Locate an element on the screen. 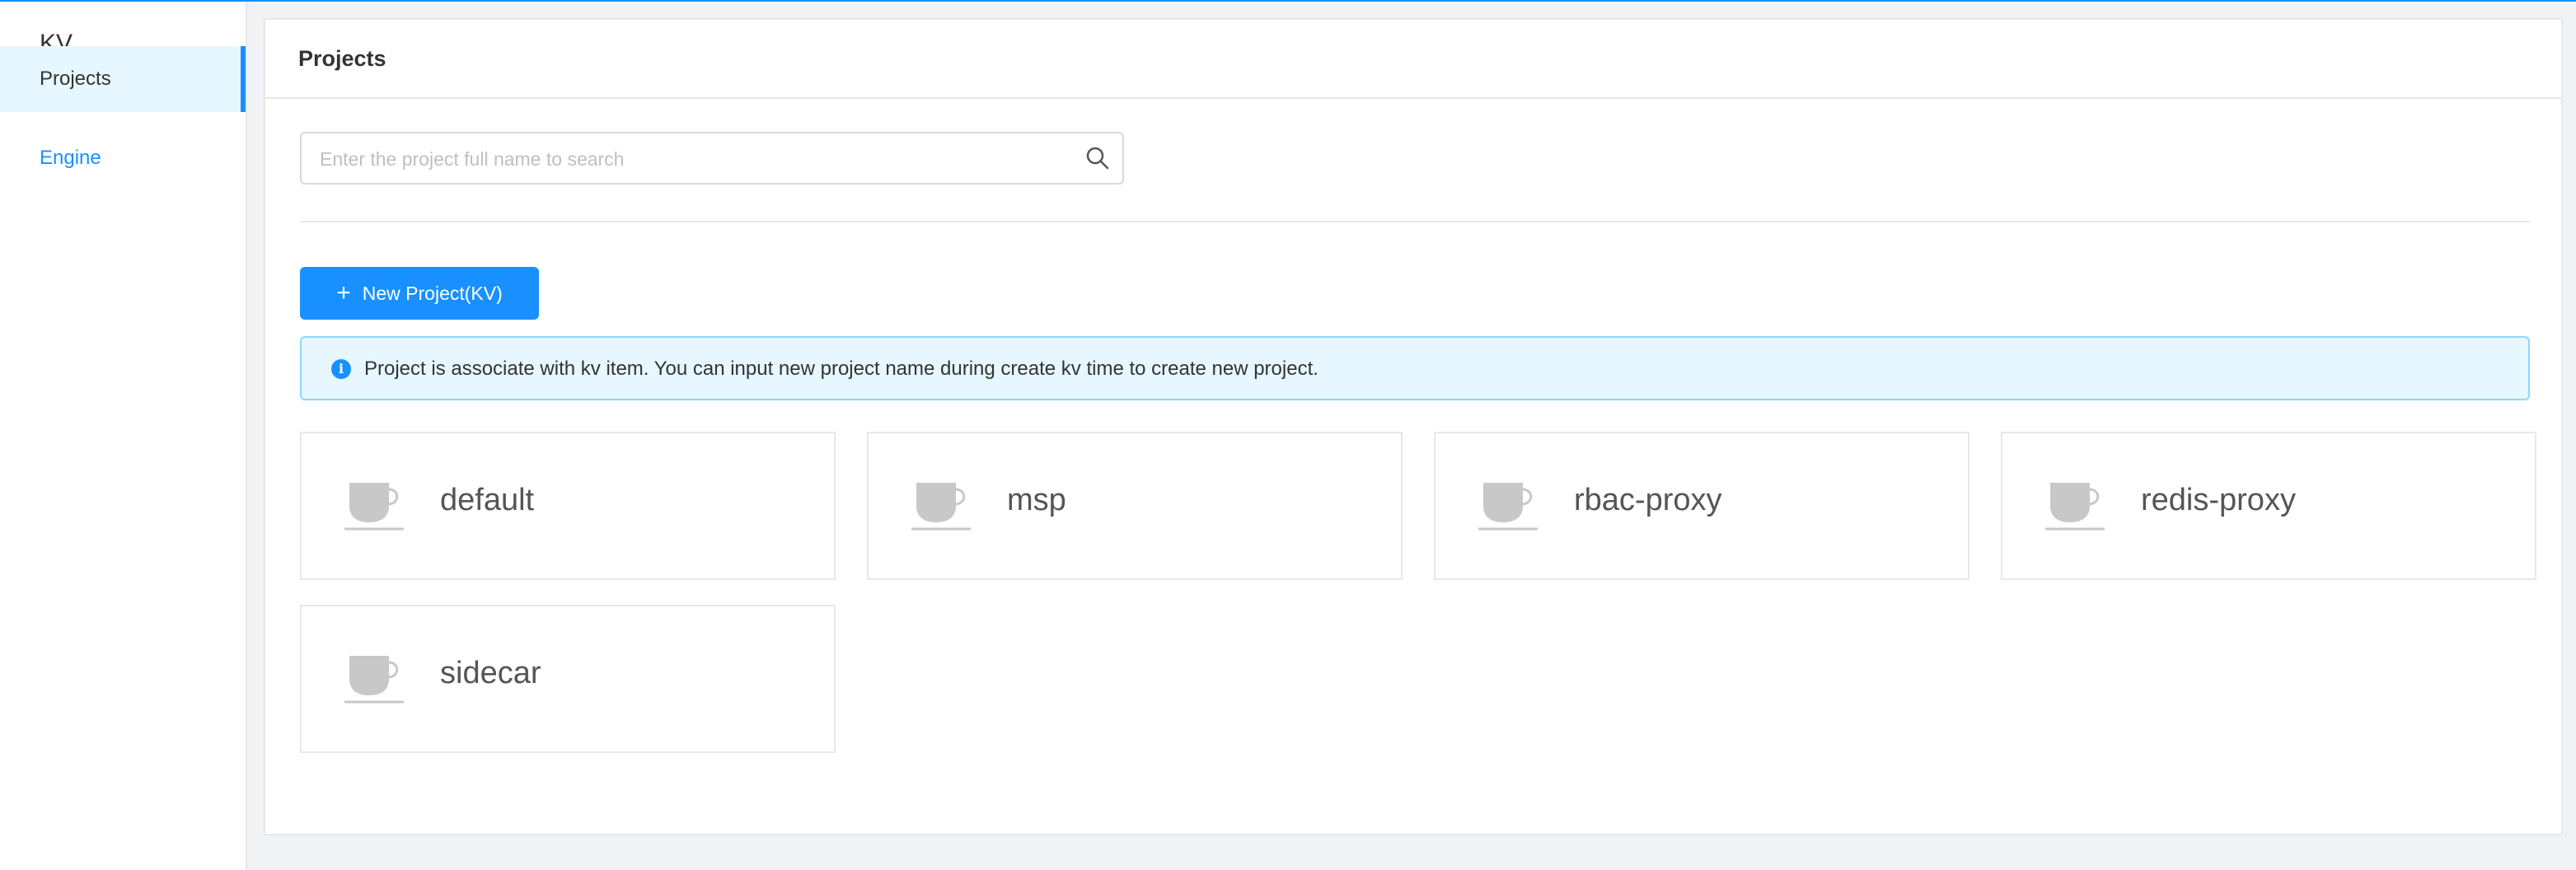 The height and width of the screenshot is (870, 2576). new-project-button-label: New Project(KV) is located at coordinates (432, 293).